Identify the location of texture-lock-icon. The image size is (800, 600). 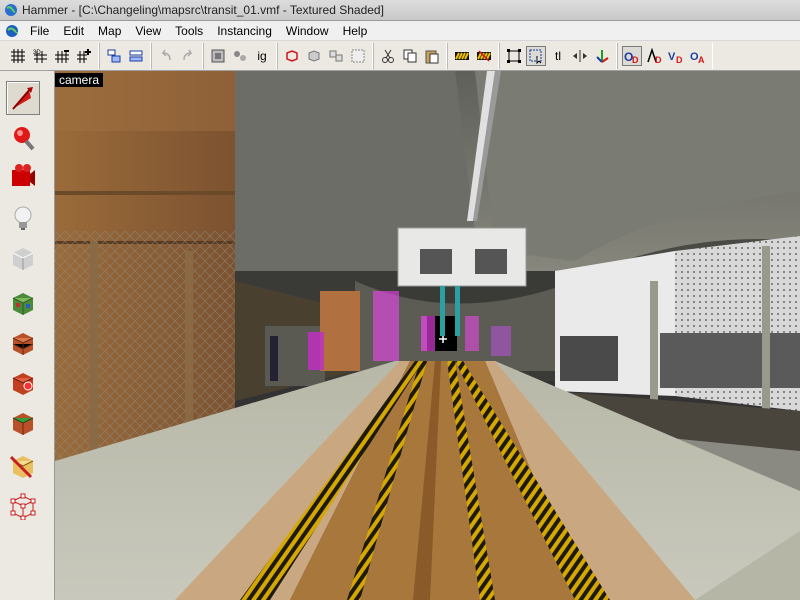
(462, 55).